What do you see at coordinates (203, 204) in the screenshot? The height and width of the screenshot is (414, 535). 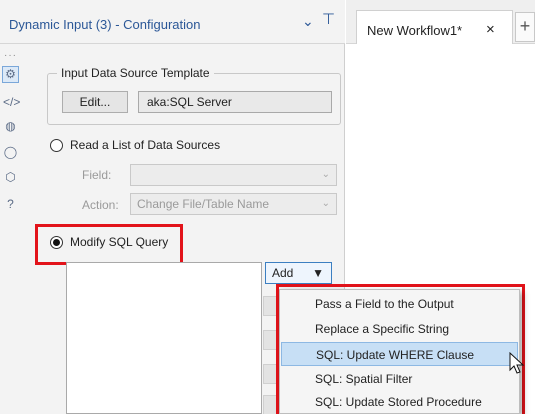 I see `action-select-value: Change File/Table Name` at bounding box center [203, 204].